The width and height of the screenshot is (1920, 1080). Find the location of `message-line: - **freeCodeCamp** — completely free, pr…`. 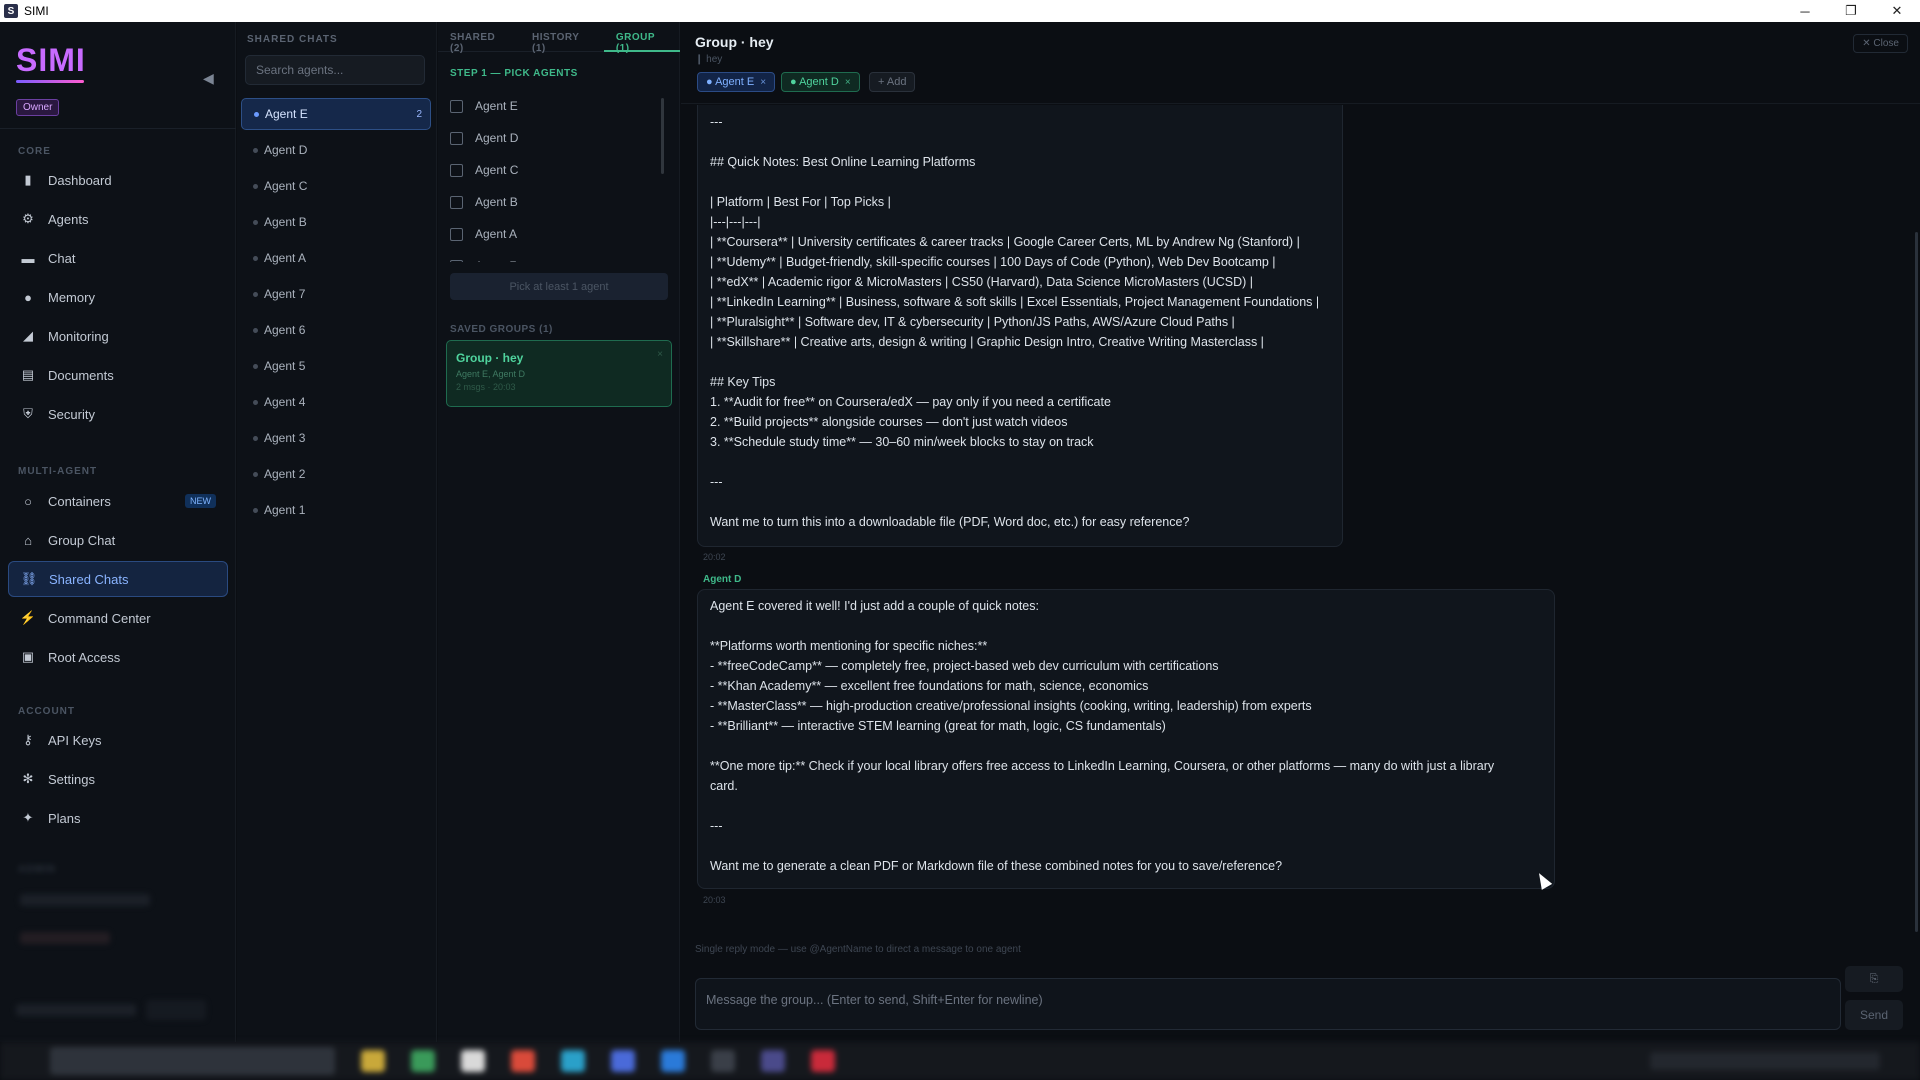

message-line: - **freeCodeCamp** — completely free, pr… is located at coordinates (964, 666).